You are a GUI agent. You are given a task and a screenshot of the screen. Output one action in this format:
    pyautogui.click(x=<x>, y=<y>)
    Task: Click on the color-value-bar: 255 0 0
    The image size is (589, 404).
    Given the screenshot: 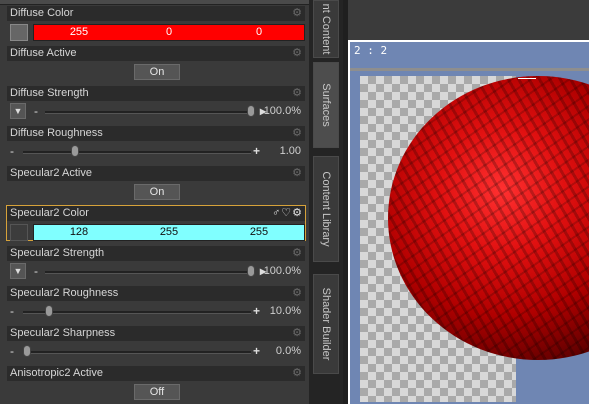 What is the action you would take?
    pyautogui.click(x=169, y=32)
    